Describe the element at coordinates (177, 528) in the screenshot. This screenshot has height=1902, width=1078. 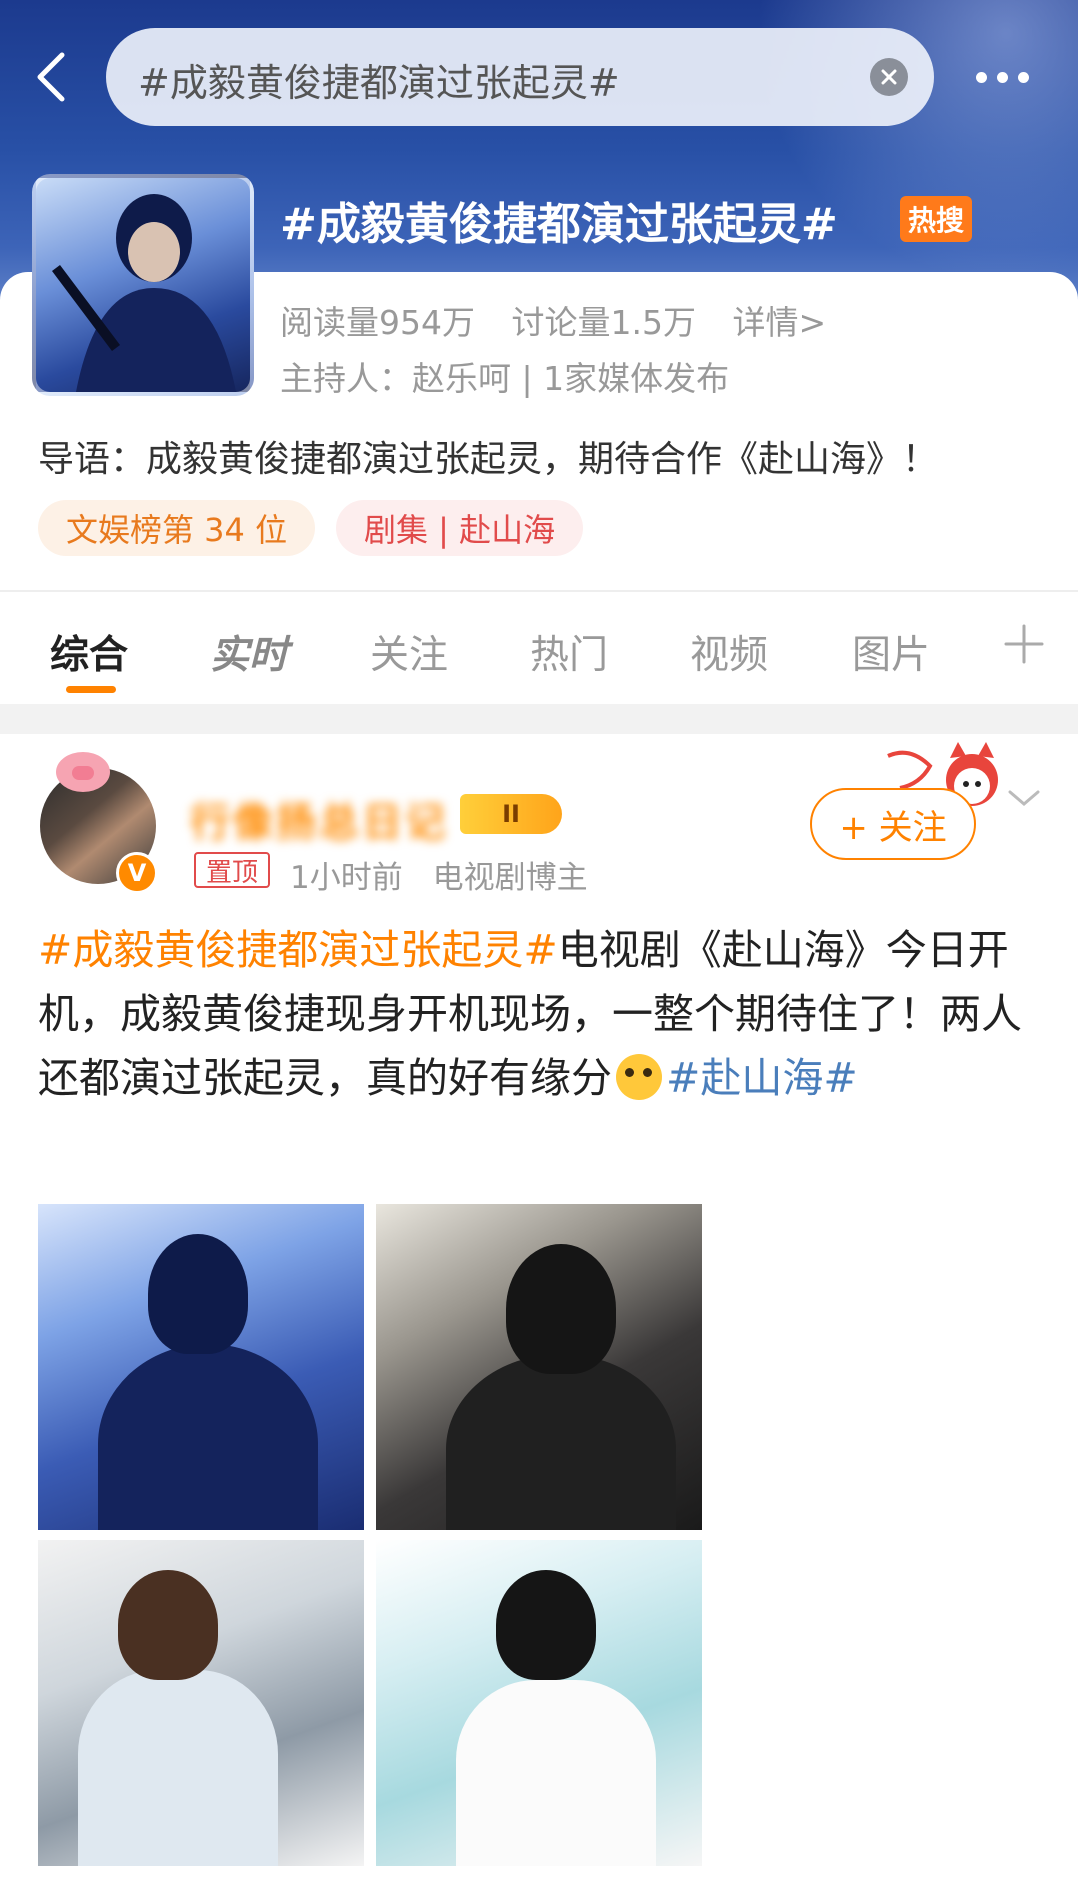
I see `rank-tag: 文娱榜第 34 位` at that location.